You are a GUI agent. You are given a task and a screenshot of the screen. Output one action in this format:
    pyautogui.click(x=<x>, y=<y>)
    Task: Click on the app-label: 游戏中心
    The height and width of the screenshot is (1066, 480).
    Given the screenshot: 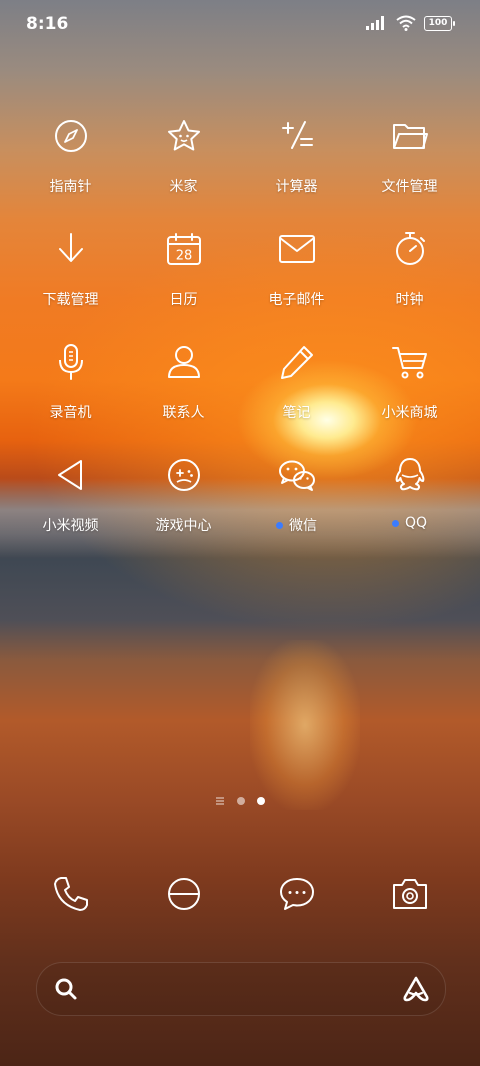 What is the action you would take?
    pyautogui.click(x=183, y=526)
    